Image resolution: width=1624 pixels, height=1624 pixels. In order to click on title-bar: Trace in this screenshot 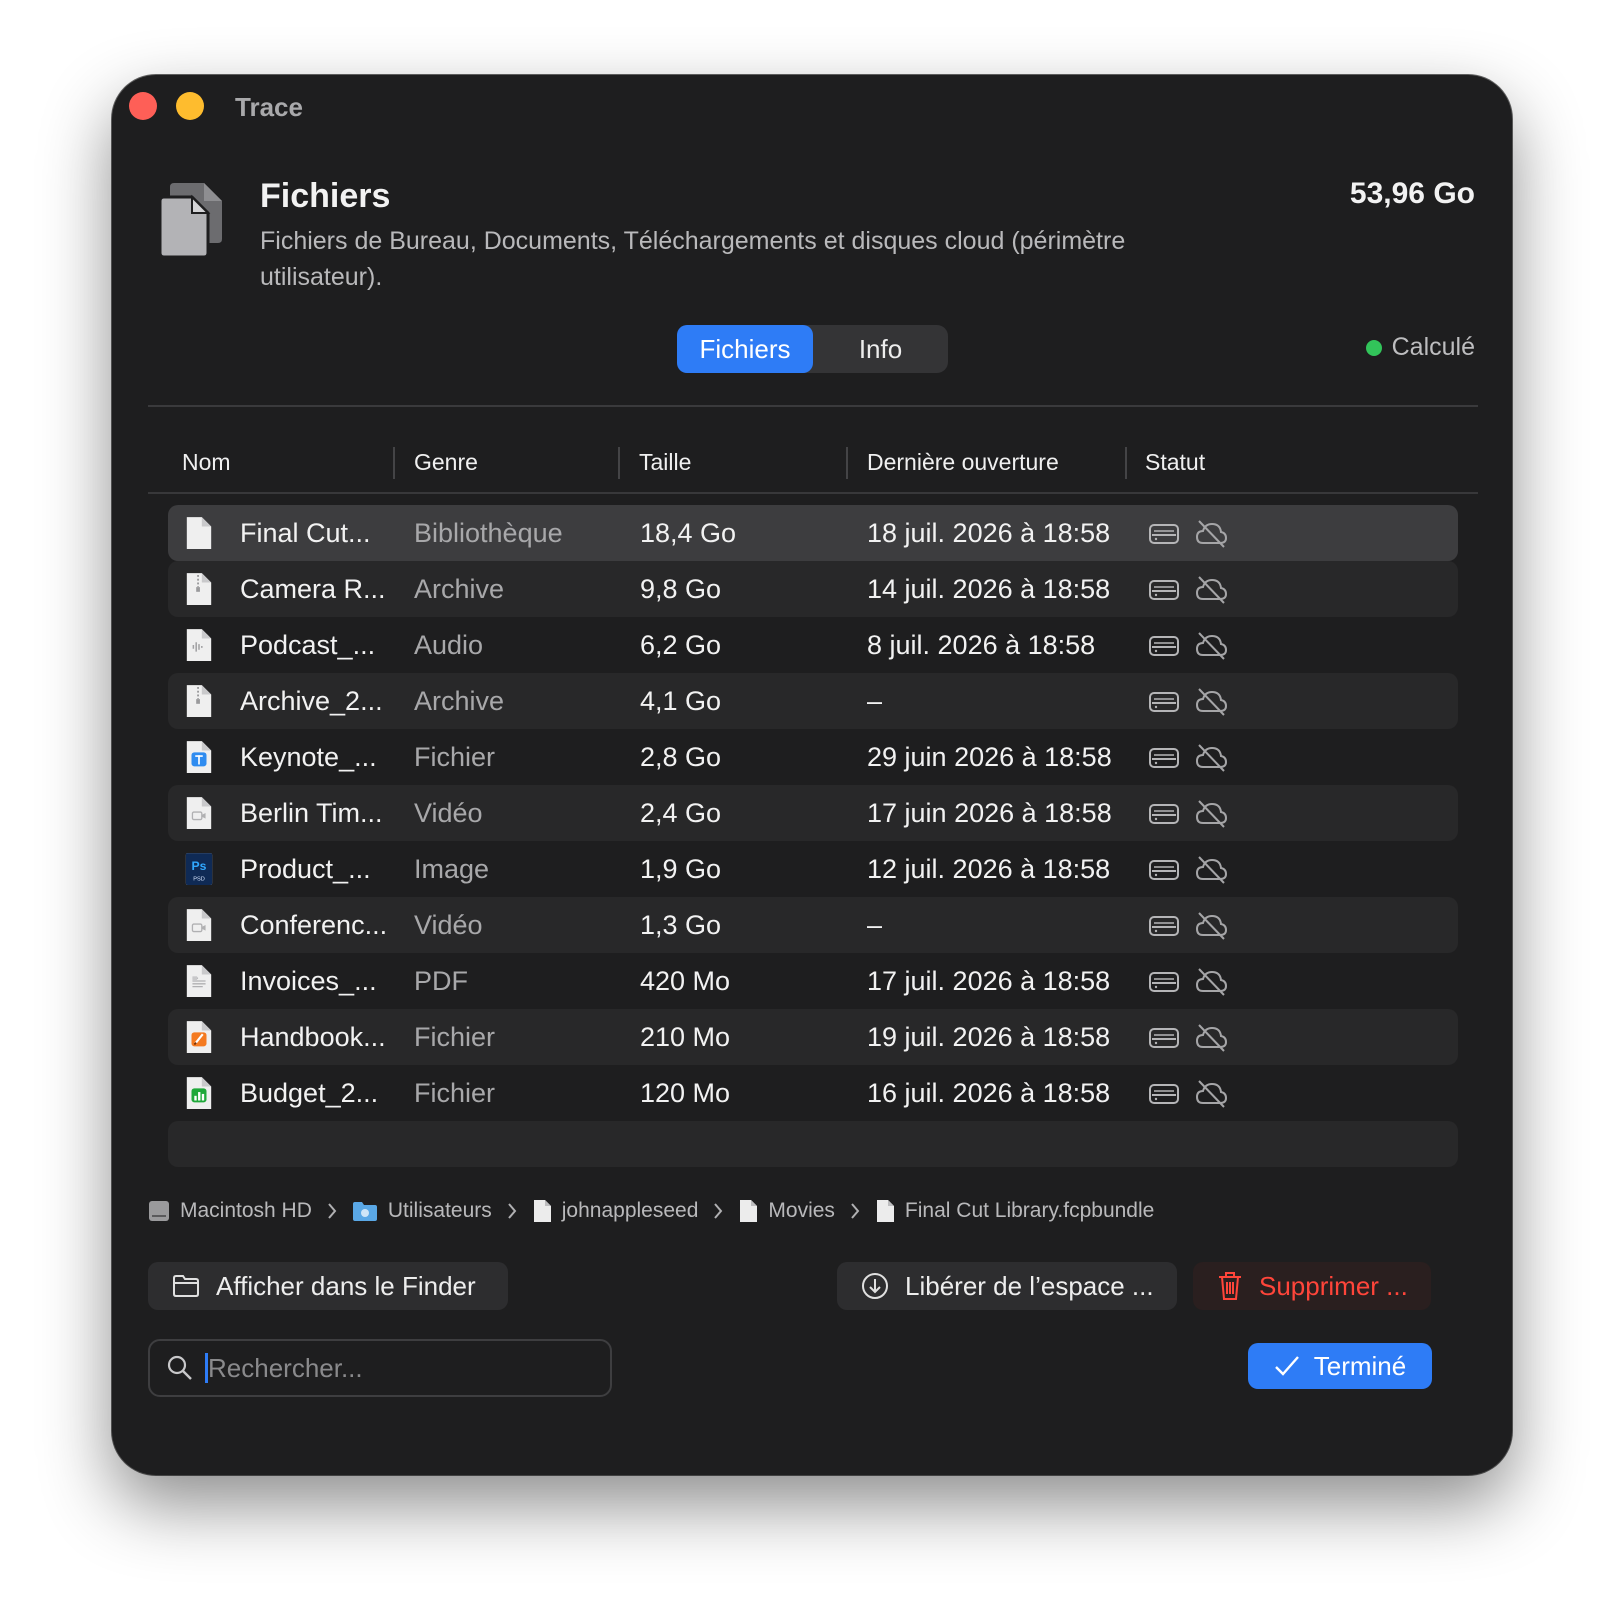, I will do `click(812, 107)`.